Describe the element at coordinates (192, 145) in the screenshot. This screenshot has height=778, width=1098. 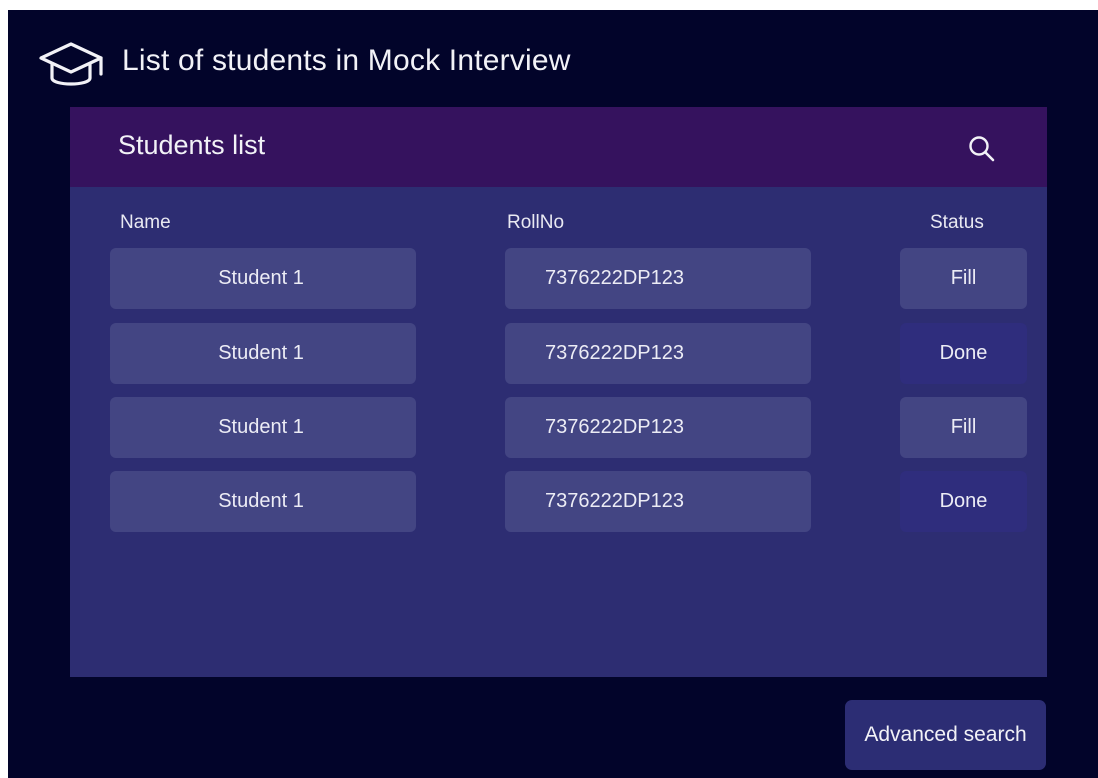
I see `panel-title: Students list` at that location.